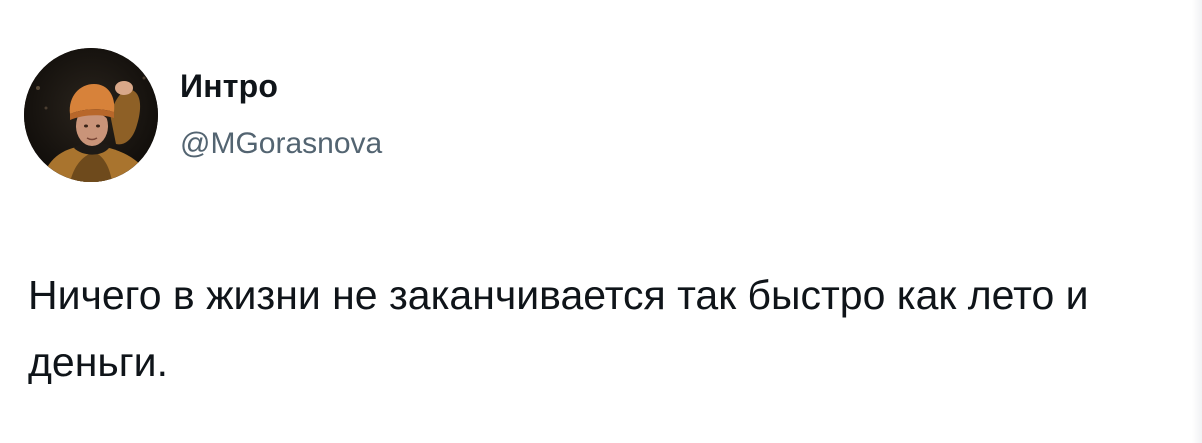  What do you see at coordinates (281, 144) in the screenshot?
I see `user-handle: @MGorasnova` at bounding box center [281, 144].